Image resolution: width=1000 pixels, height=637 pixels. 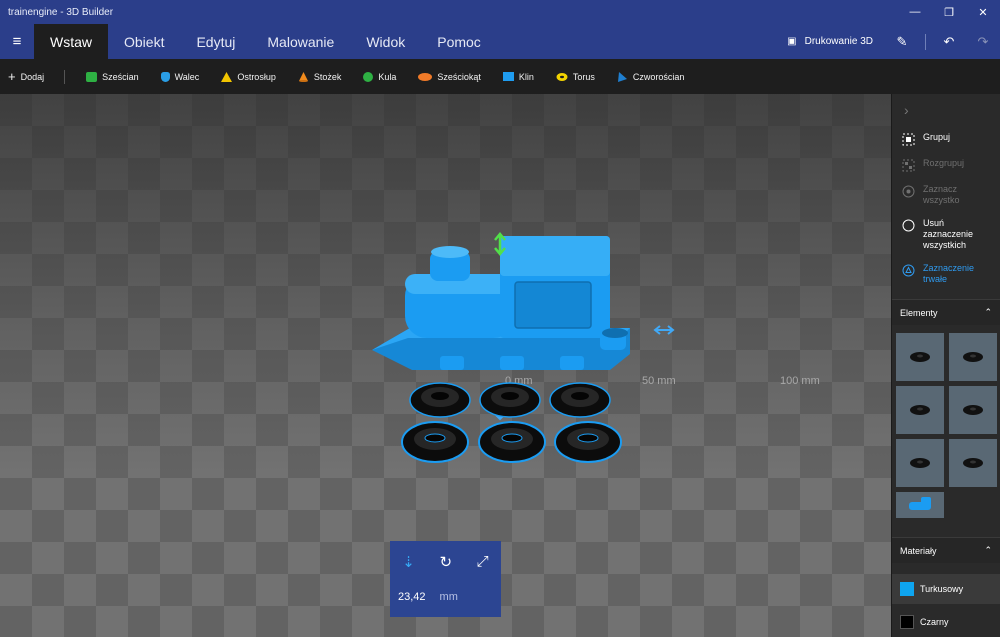 I want to click on sticky-selection-icon, so click(x=908, y=270).